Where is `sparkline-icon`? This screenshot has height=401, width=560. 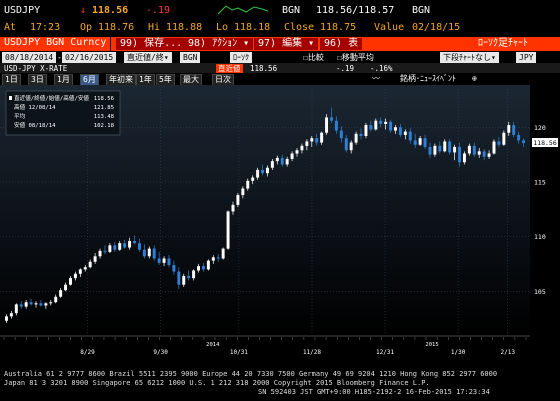 sparkline-icon is located at coordinates (243, 10).